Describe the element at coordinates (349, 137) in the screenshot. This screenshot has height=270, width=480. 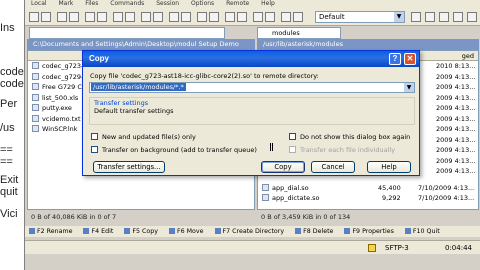
I see `do-not-show-checkbox: Do not show this dialog box again` at that location.